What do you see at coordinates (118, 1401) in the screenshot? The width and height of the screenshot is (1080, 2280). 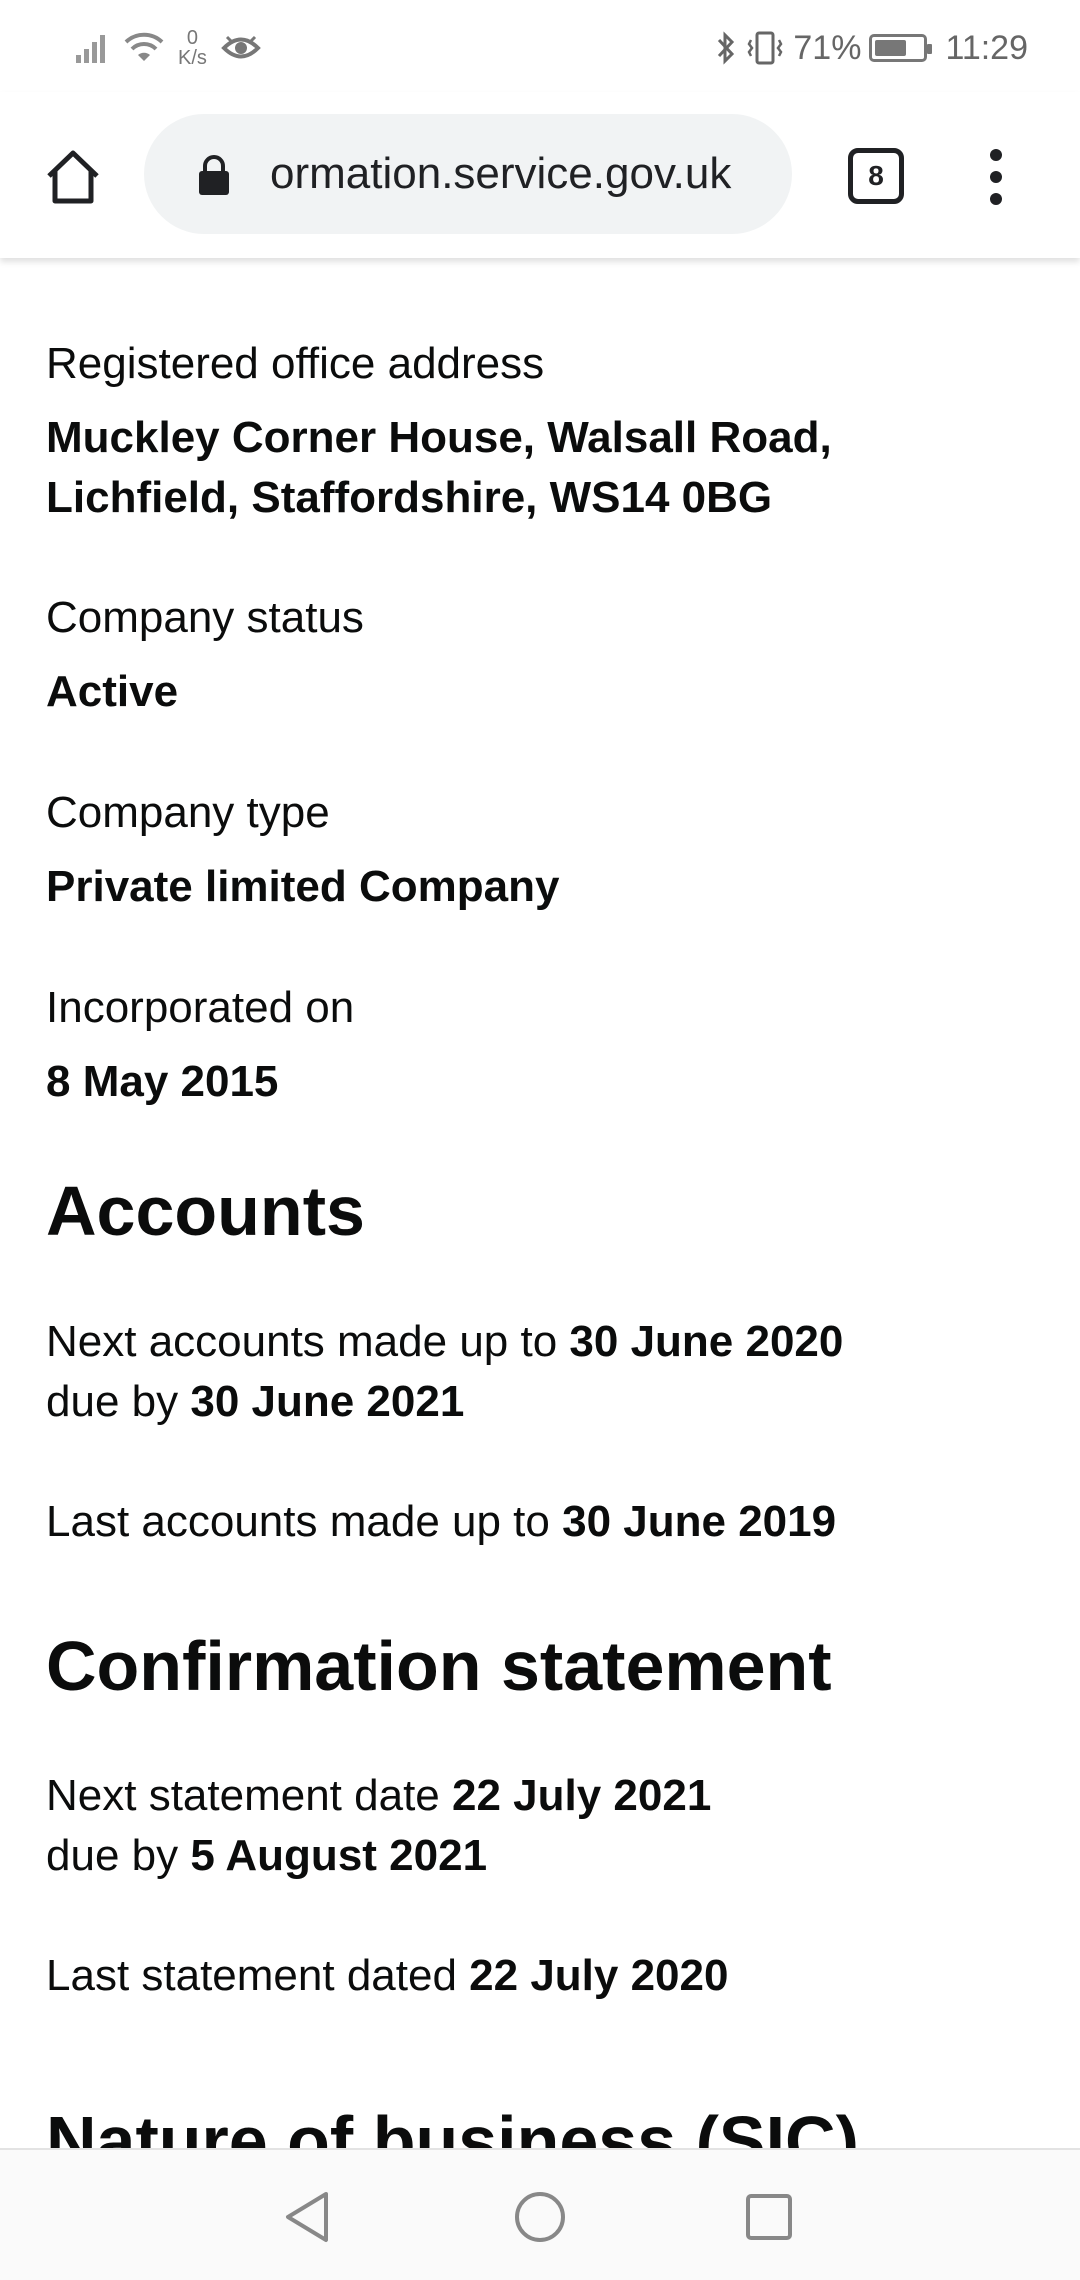 I see `accounts-due-prefix: due by` at bounding box center [118, 1401].